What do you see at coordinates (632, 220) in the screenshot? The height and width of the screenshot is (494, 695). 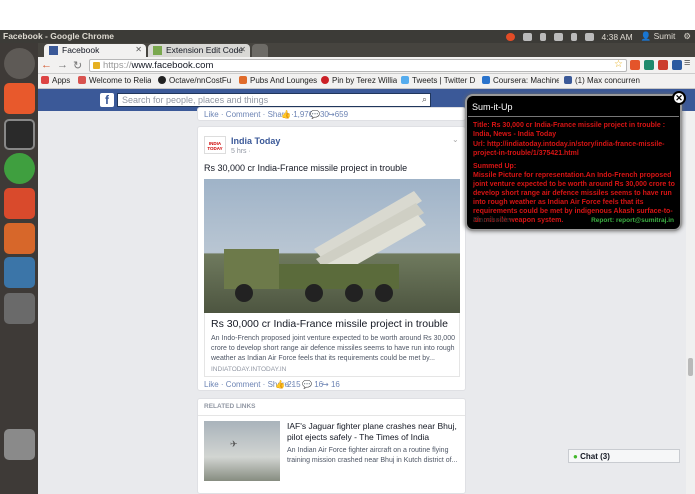 I see `report-link: Report: report@sumitraj.in` at bounding box center [632, 220].